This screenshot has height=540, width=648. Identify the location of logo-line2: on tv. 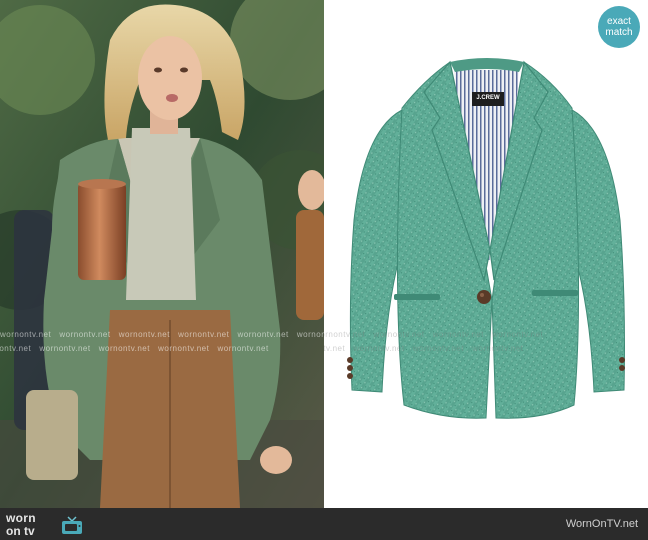
(20, 531).